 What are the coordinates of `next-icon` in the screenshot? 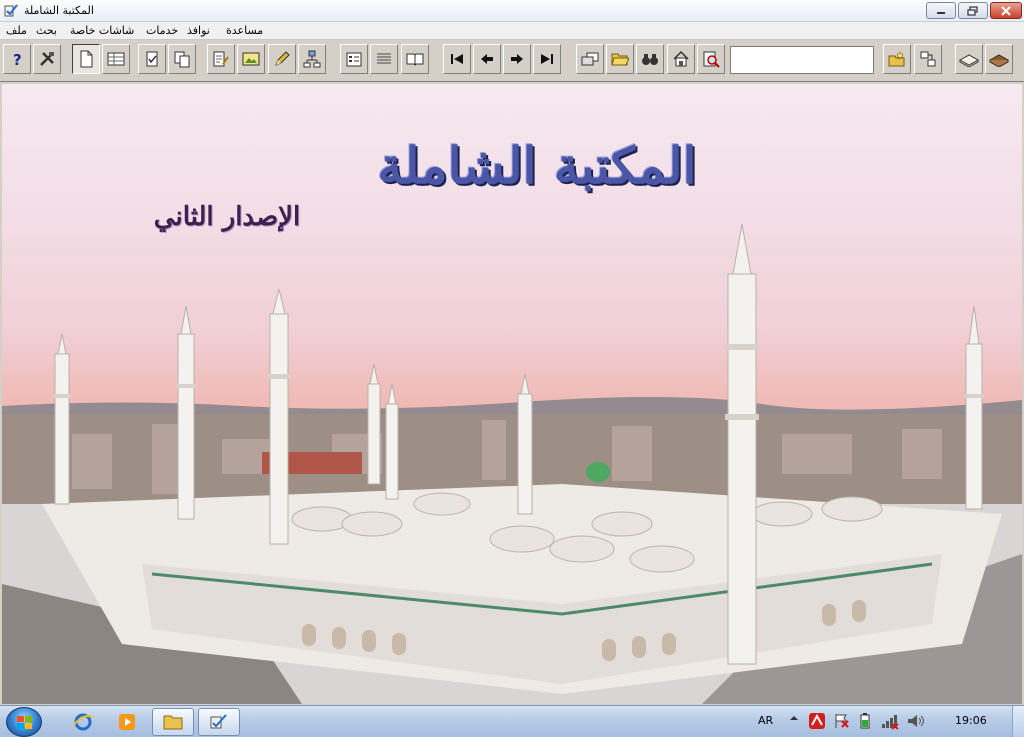 It's located at (517, 59).